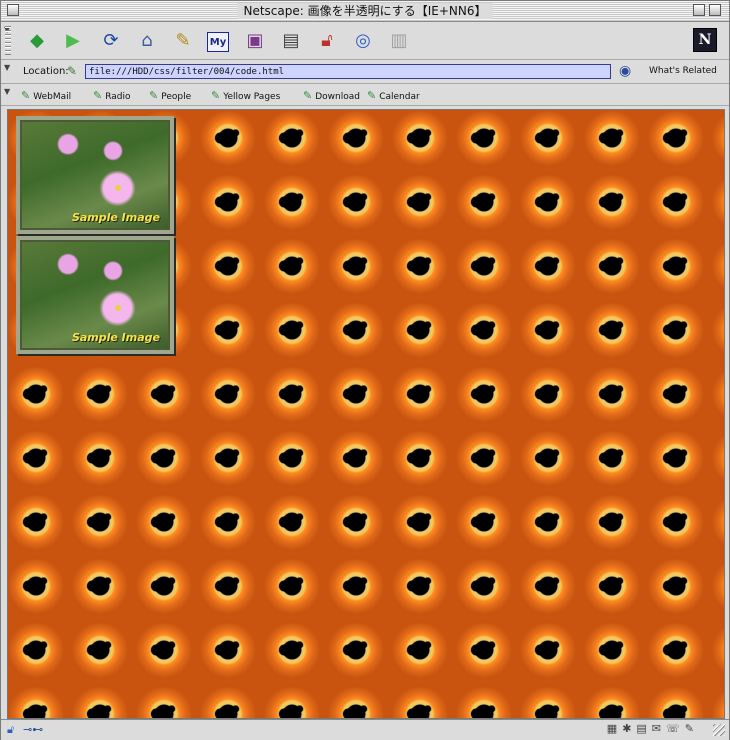 The image size is (730, 740). What do you see at coordinates (245, 95) in the screenshot?
I see `bookmark-yellow-pages: ✎ Yellow Pages` at bounding box center [245, 95].